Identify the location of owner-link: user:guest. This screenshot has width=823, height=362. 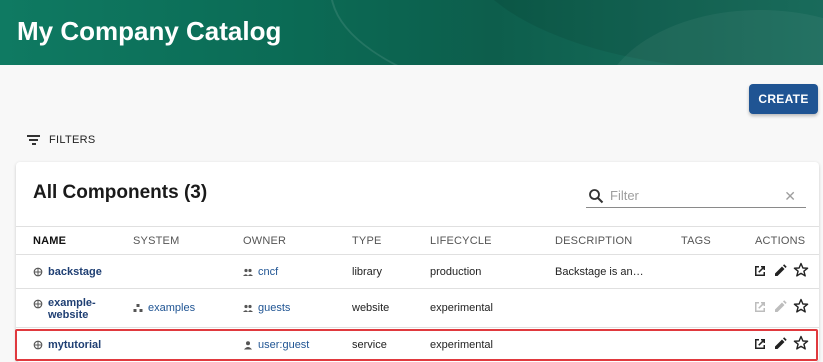
(276, 345).